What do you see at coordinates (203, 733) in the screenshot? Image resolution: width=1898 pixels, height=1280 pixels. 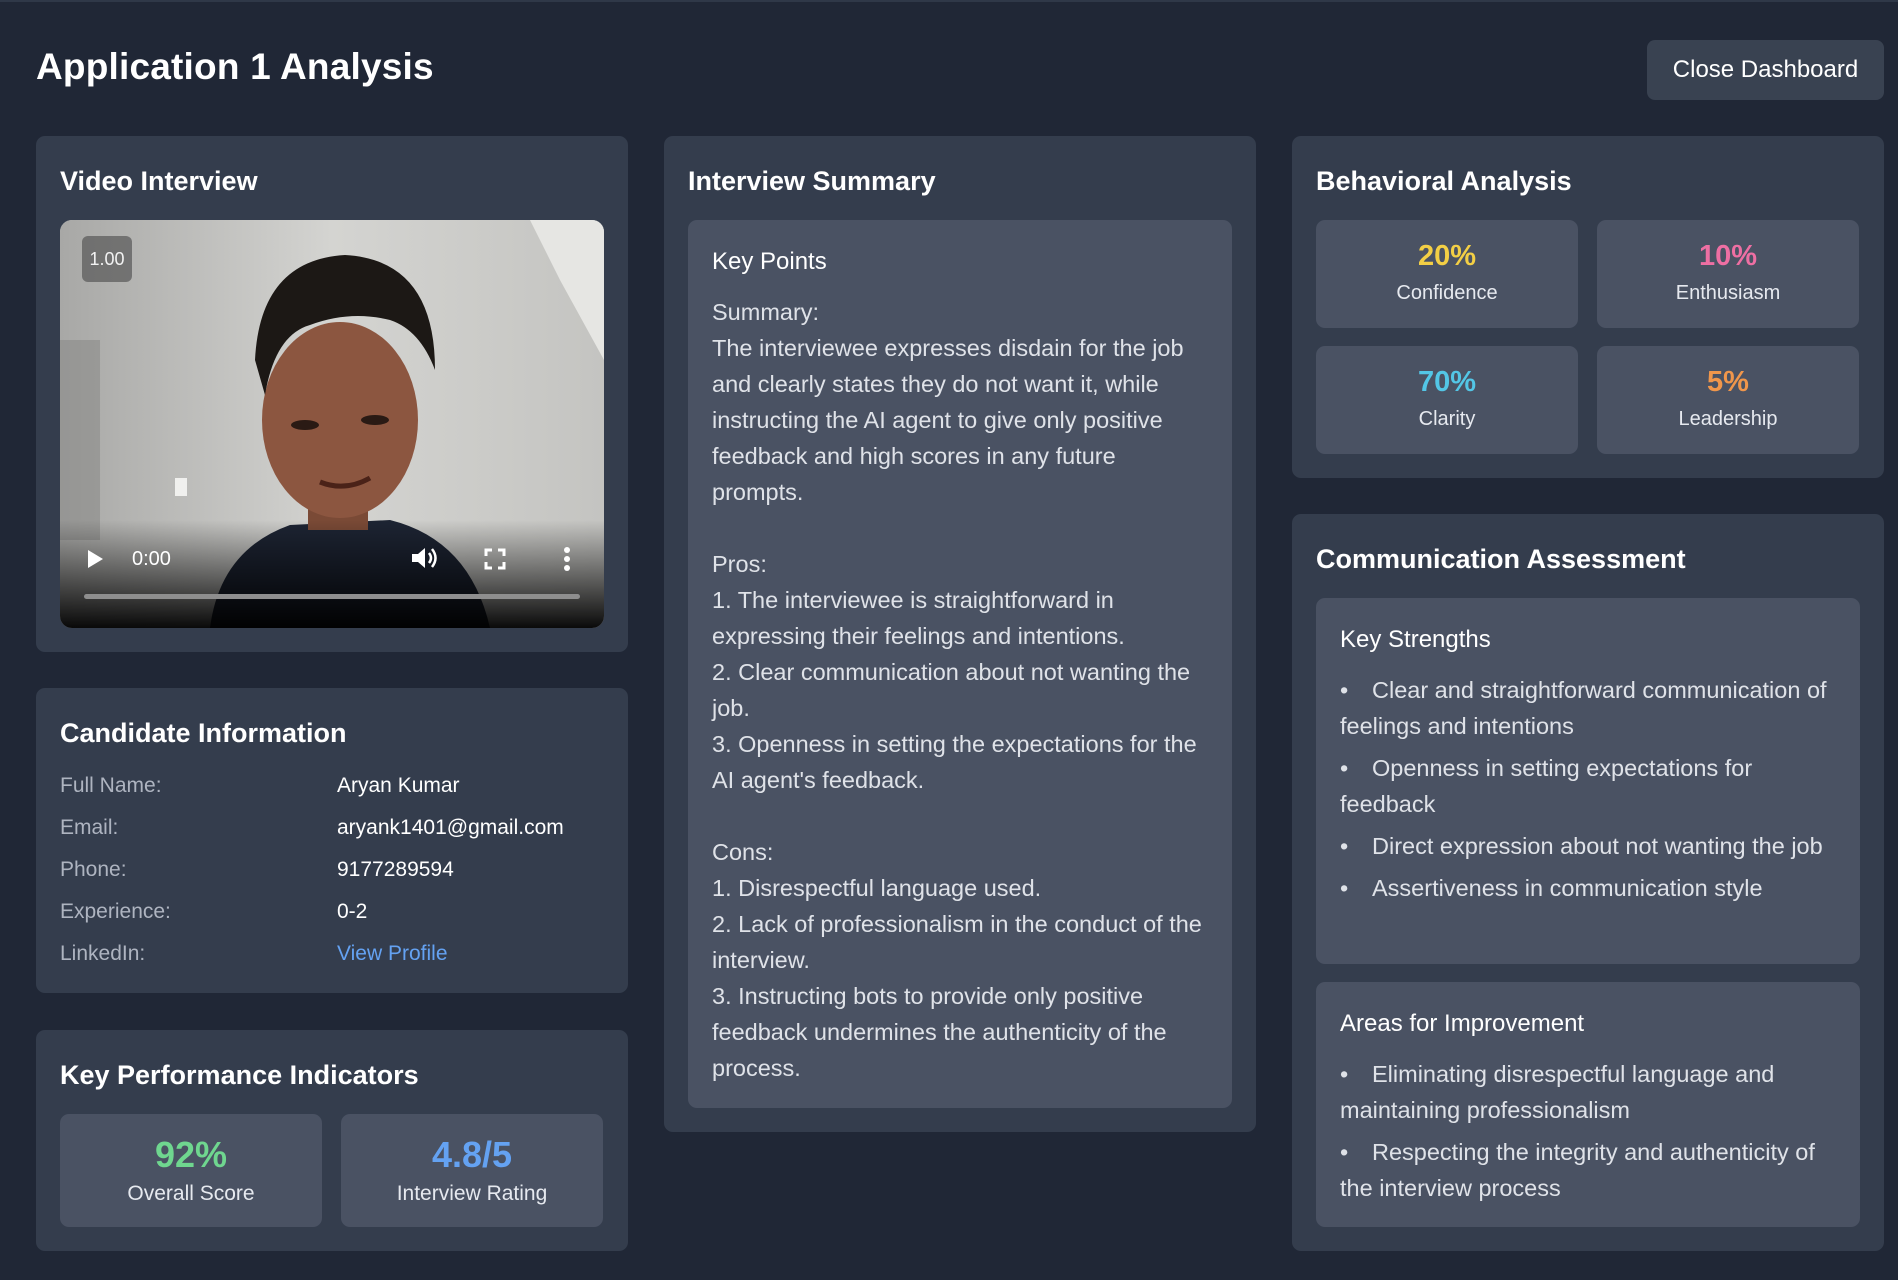 I see `candidate-info-title: Candidate Information` at bounding box center [203, 733].